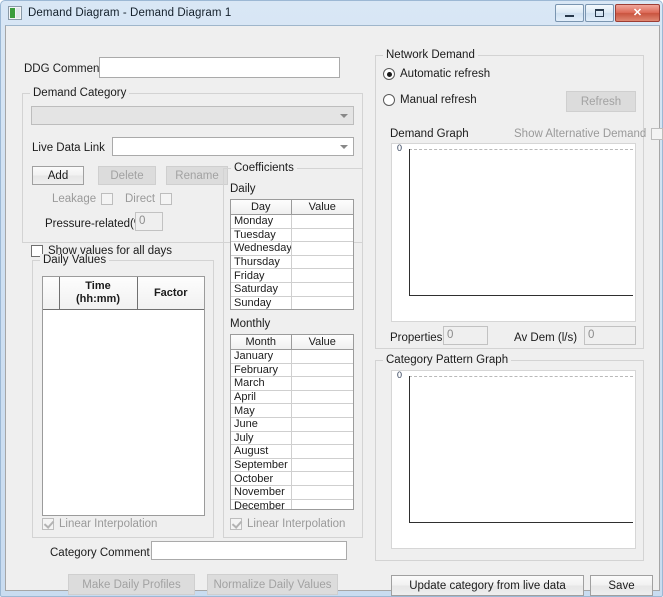  I want to click on add-button: Add, so click(58, 175).